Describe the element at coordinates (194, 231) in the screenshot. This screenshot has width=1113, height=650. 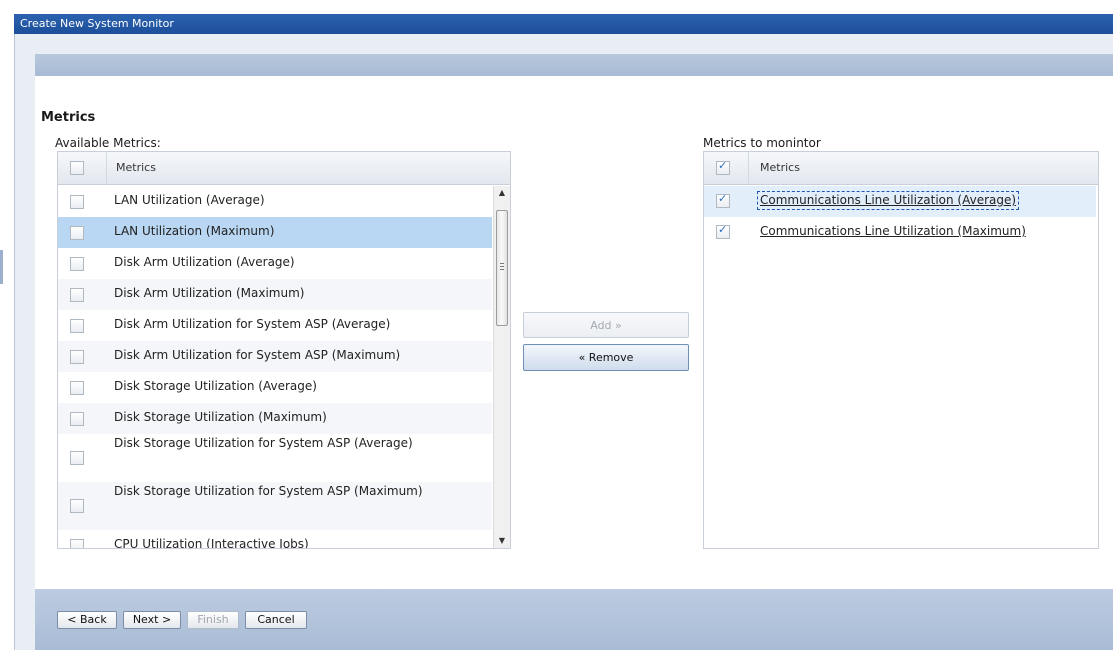
I see `metric-label: LAN Utilization (Maximum)` at that location.